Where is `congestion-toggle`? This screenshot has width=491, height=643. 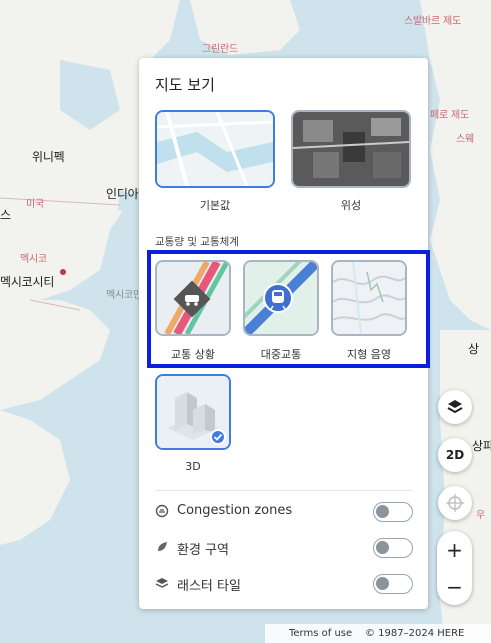
congestion-toggle is located at coordinates (393, 512).